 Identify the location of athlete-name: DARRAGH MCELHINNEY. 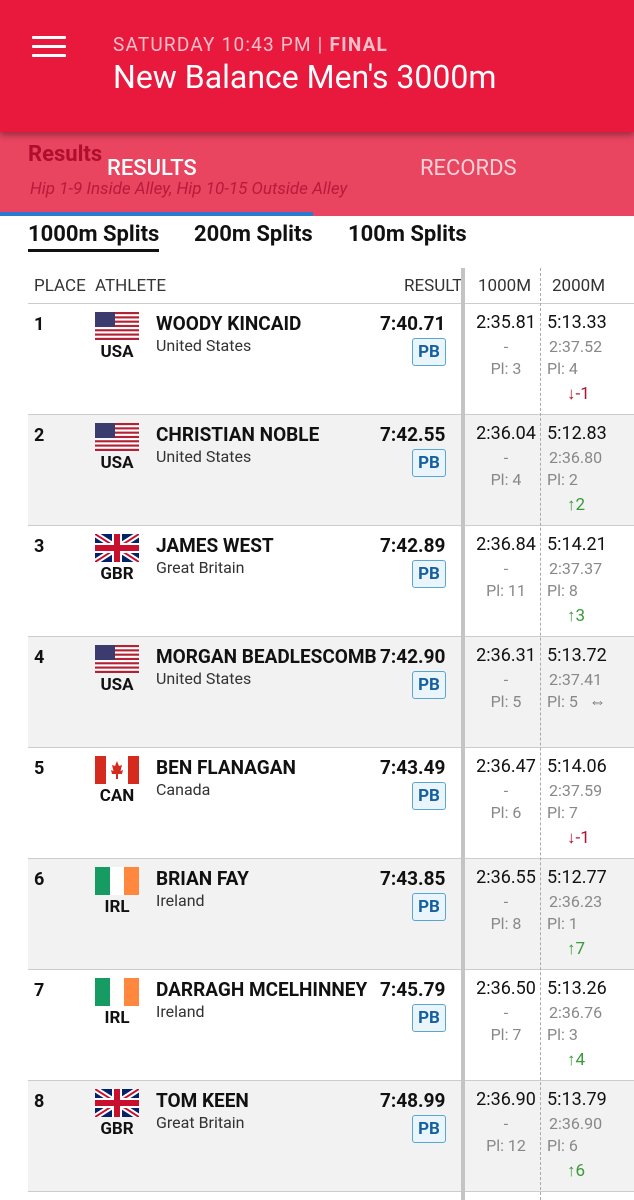
(261, 989).